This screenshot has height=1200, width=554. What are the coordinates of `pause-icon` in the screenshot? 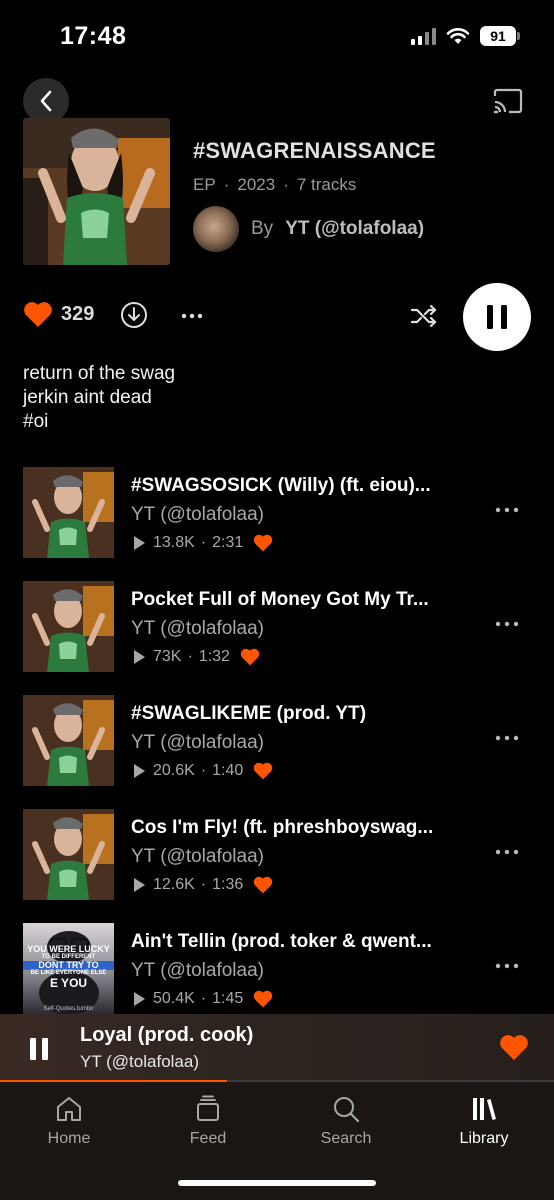 It's located at (497, 317).